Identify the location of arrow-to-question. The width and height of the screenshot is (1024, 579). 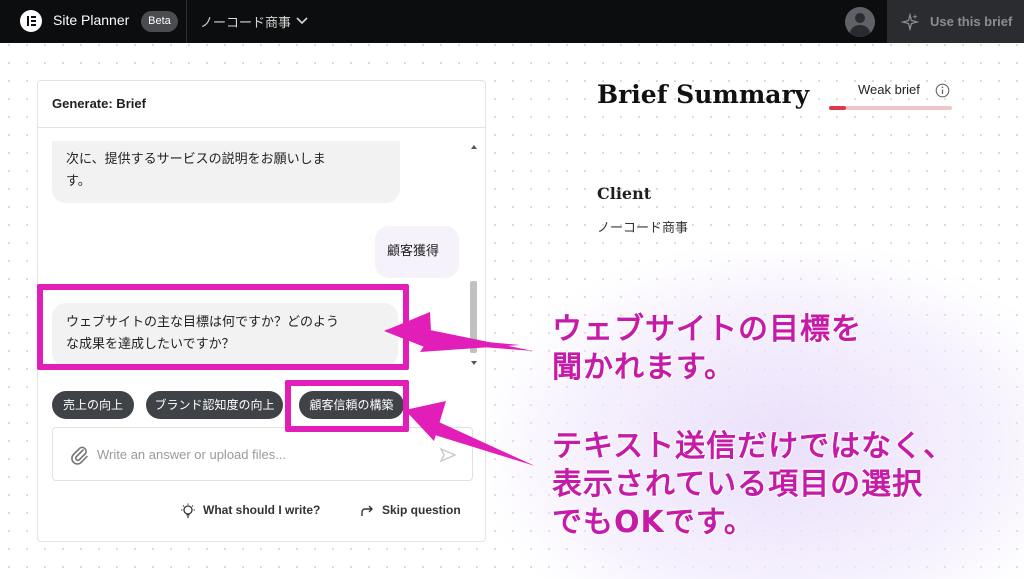
(458, 332).